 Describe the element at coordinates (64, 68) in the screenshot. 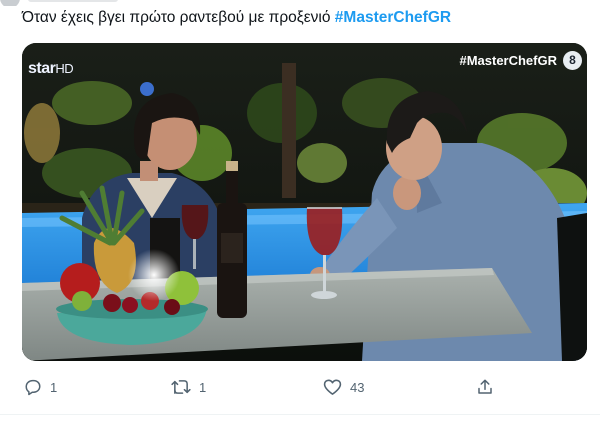

I see `channel-logo-suffix: HD` at that location.